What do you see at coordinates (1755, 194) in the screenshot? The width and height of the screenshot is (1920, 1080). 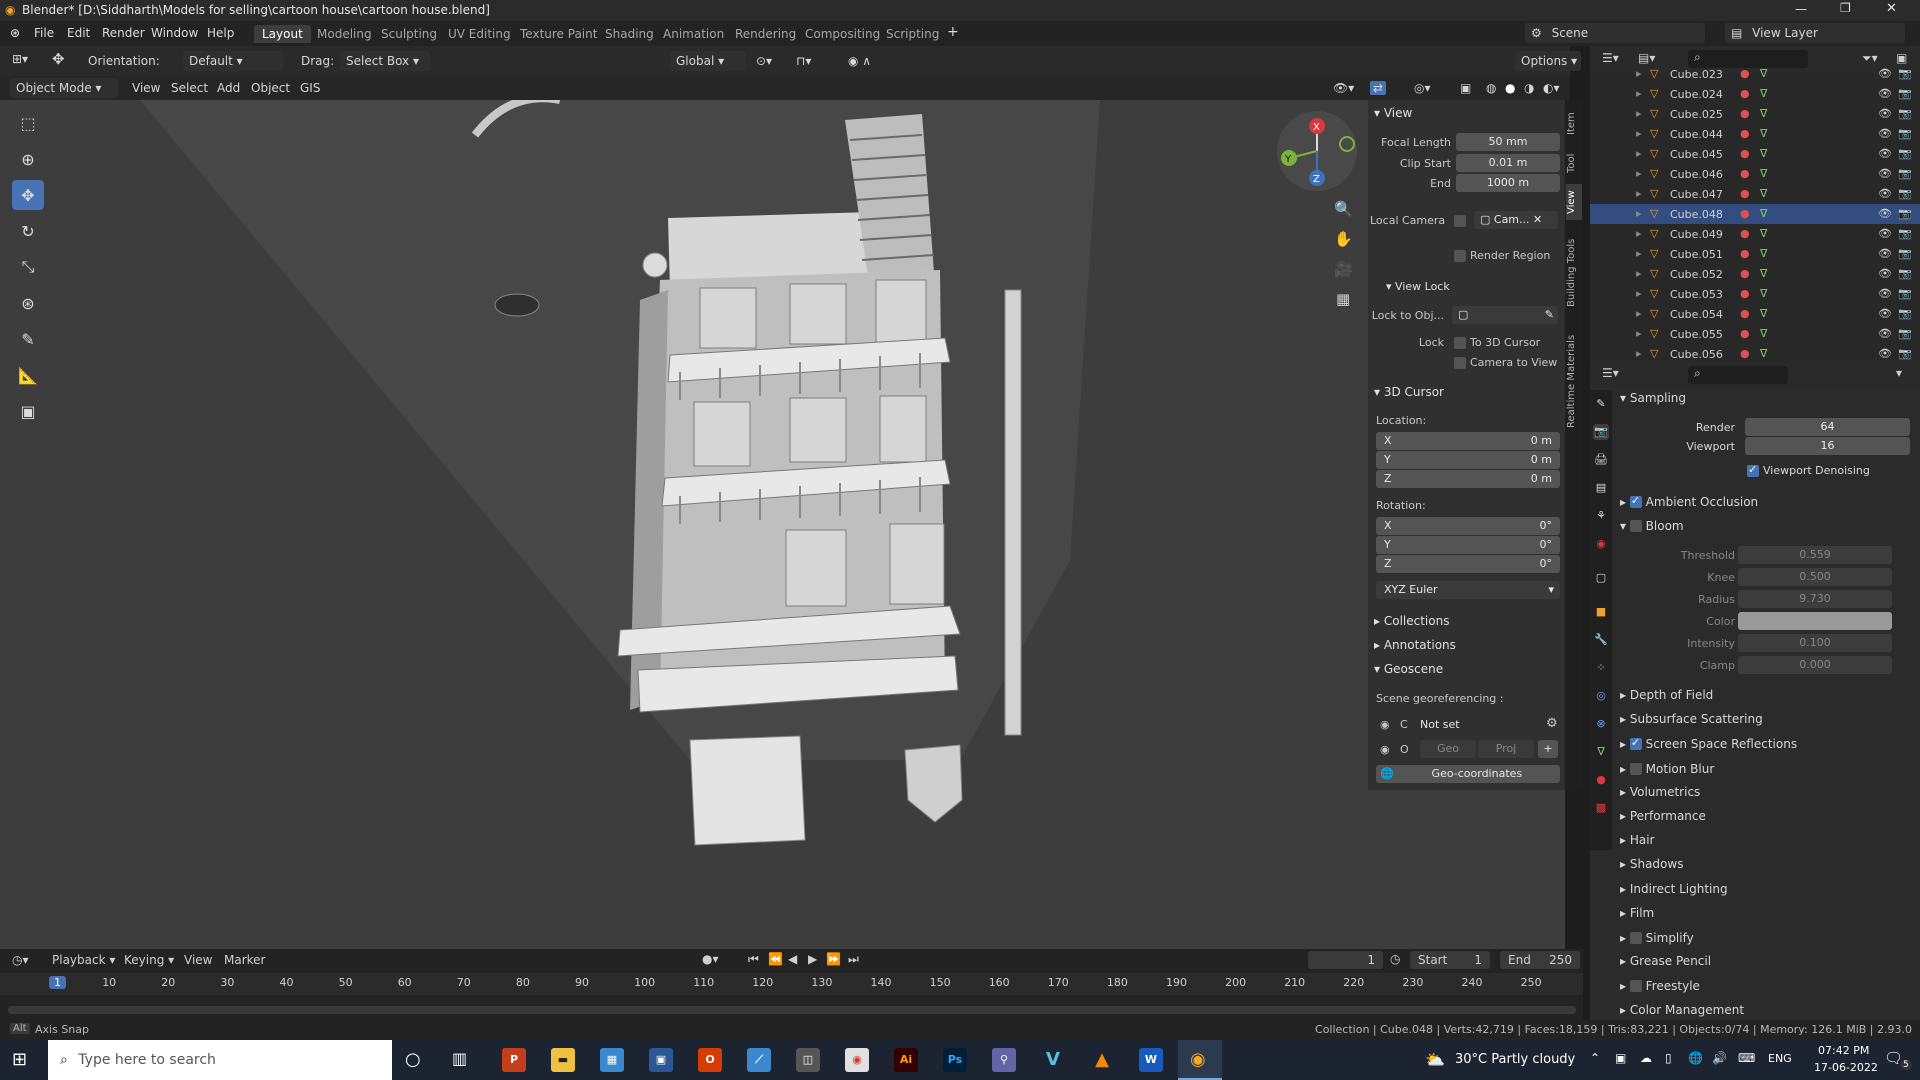 I see `outliner-row: ▸ ▽ Cube.047 ● ∇ 👁 📷` at bounding box center [1755, 194].